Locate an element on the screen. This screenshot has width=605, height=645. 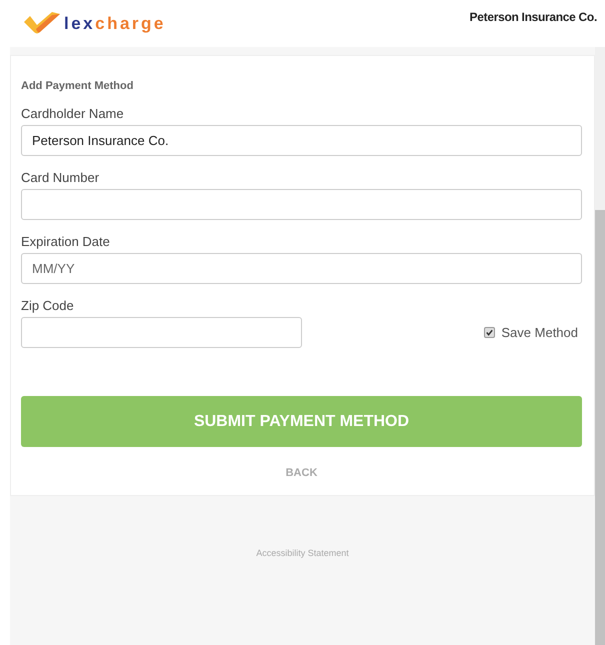
input-field: Peterson Insurance Co. is located at coordinates (301, 140).